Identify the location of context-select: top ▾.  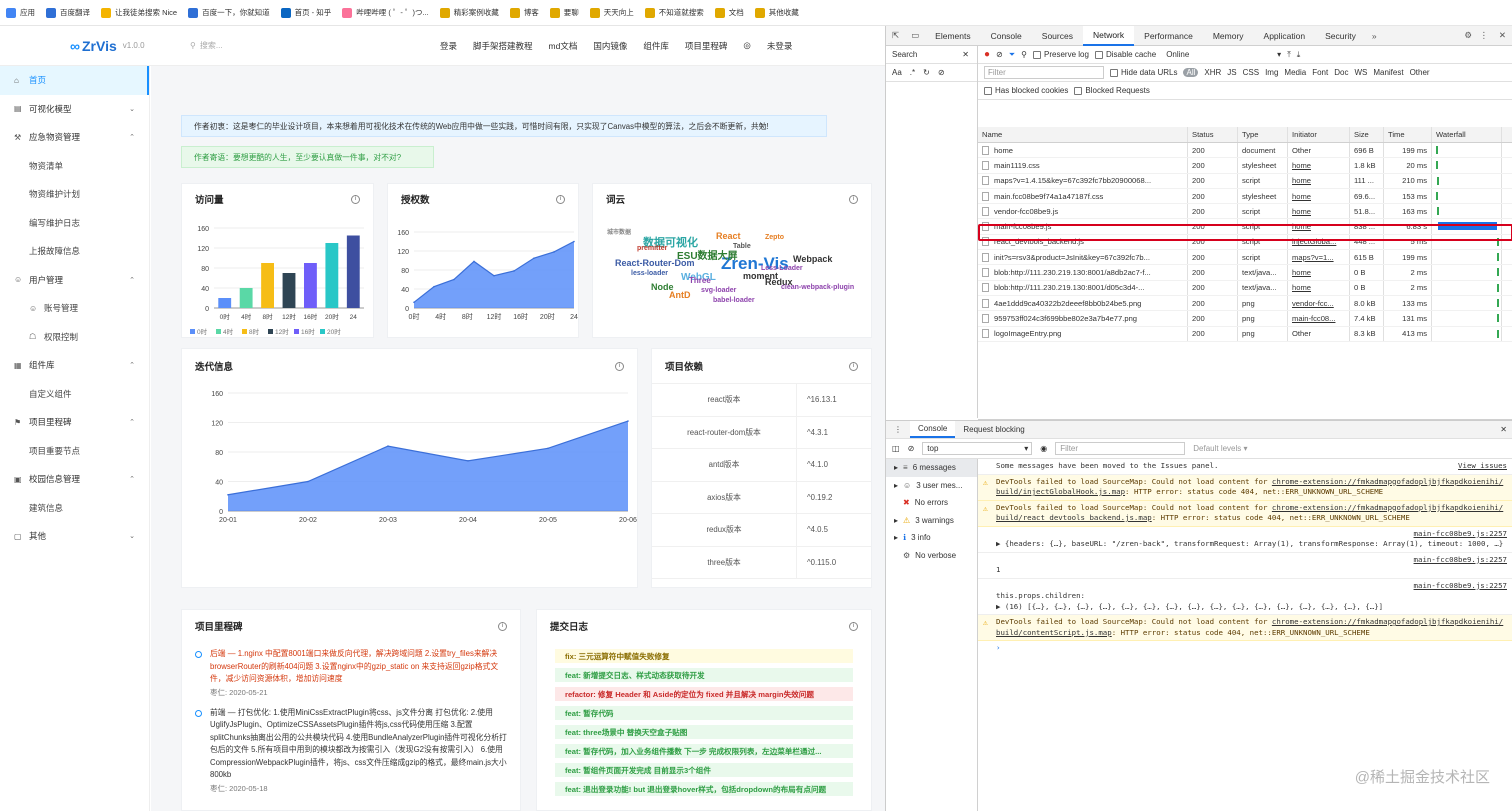
(977, 448).